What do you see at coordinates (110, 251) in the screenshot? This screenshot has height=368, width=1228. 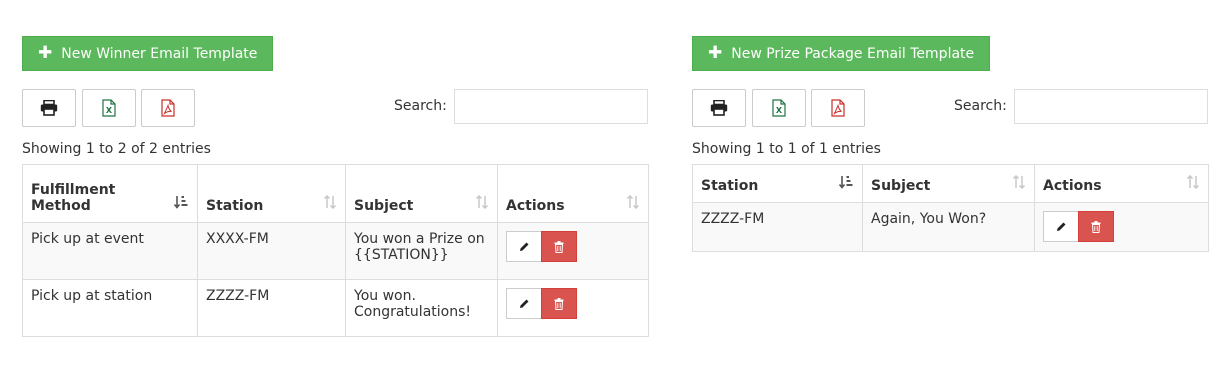 I see `fulfillment-method-cell: Pick up at event` at bounding box center [110, 251].